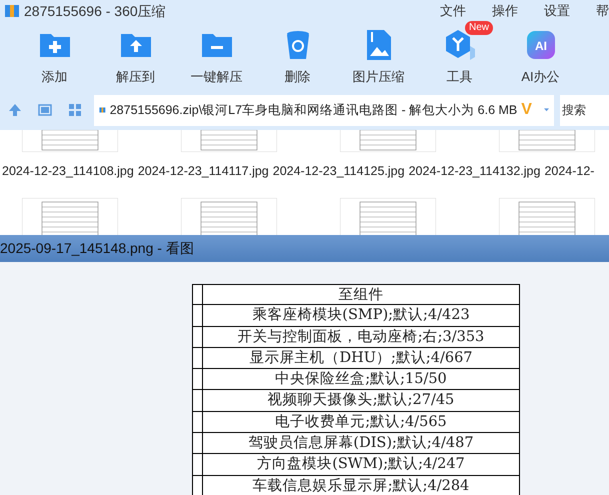 This screenshot has height=495, width=609. I want to click on app-icon, so click(12, 11).